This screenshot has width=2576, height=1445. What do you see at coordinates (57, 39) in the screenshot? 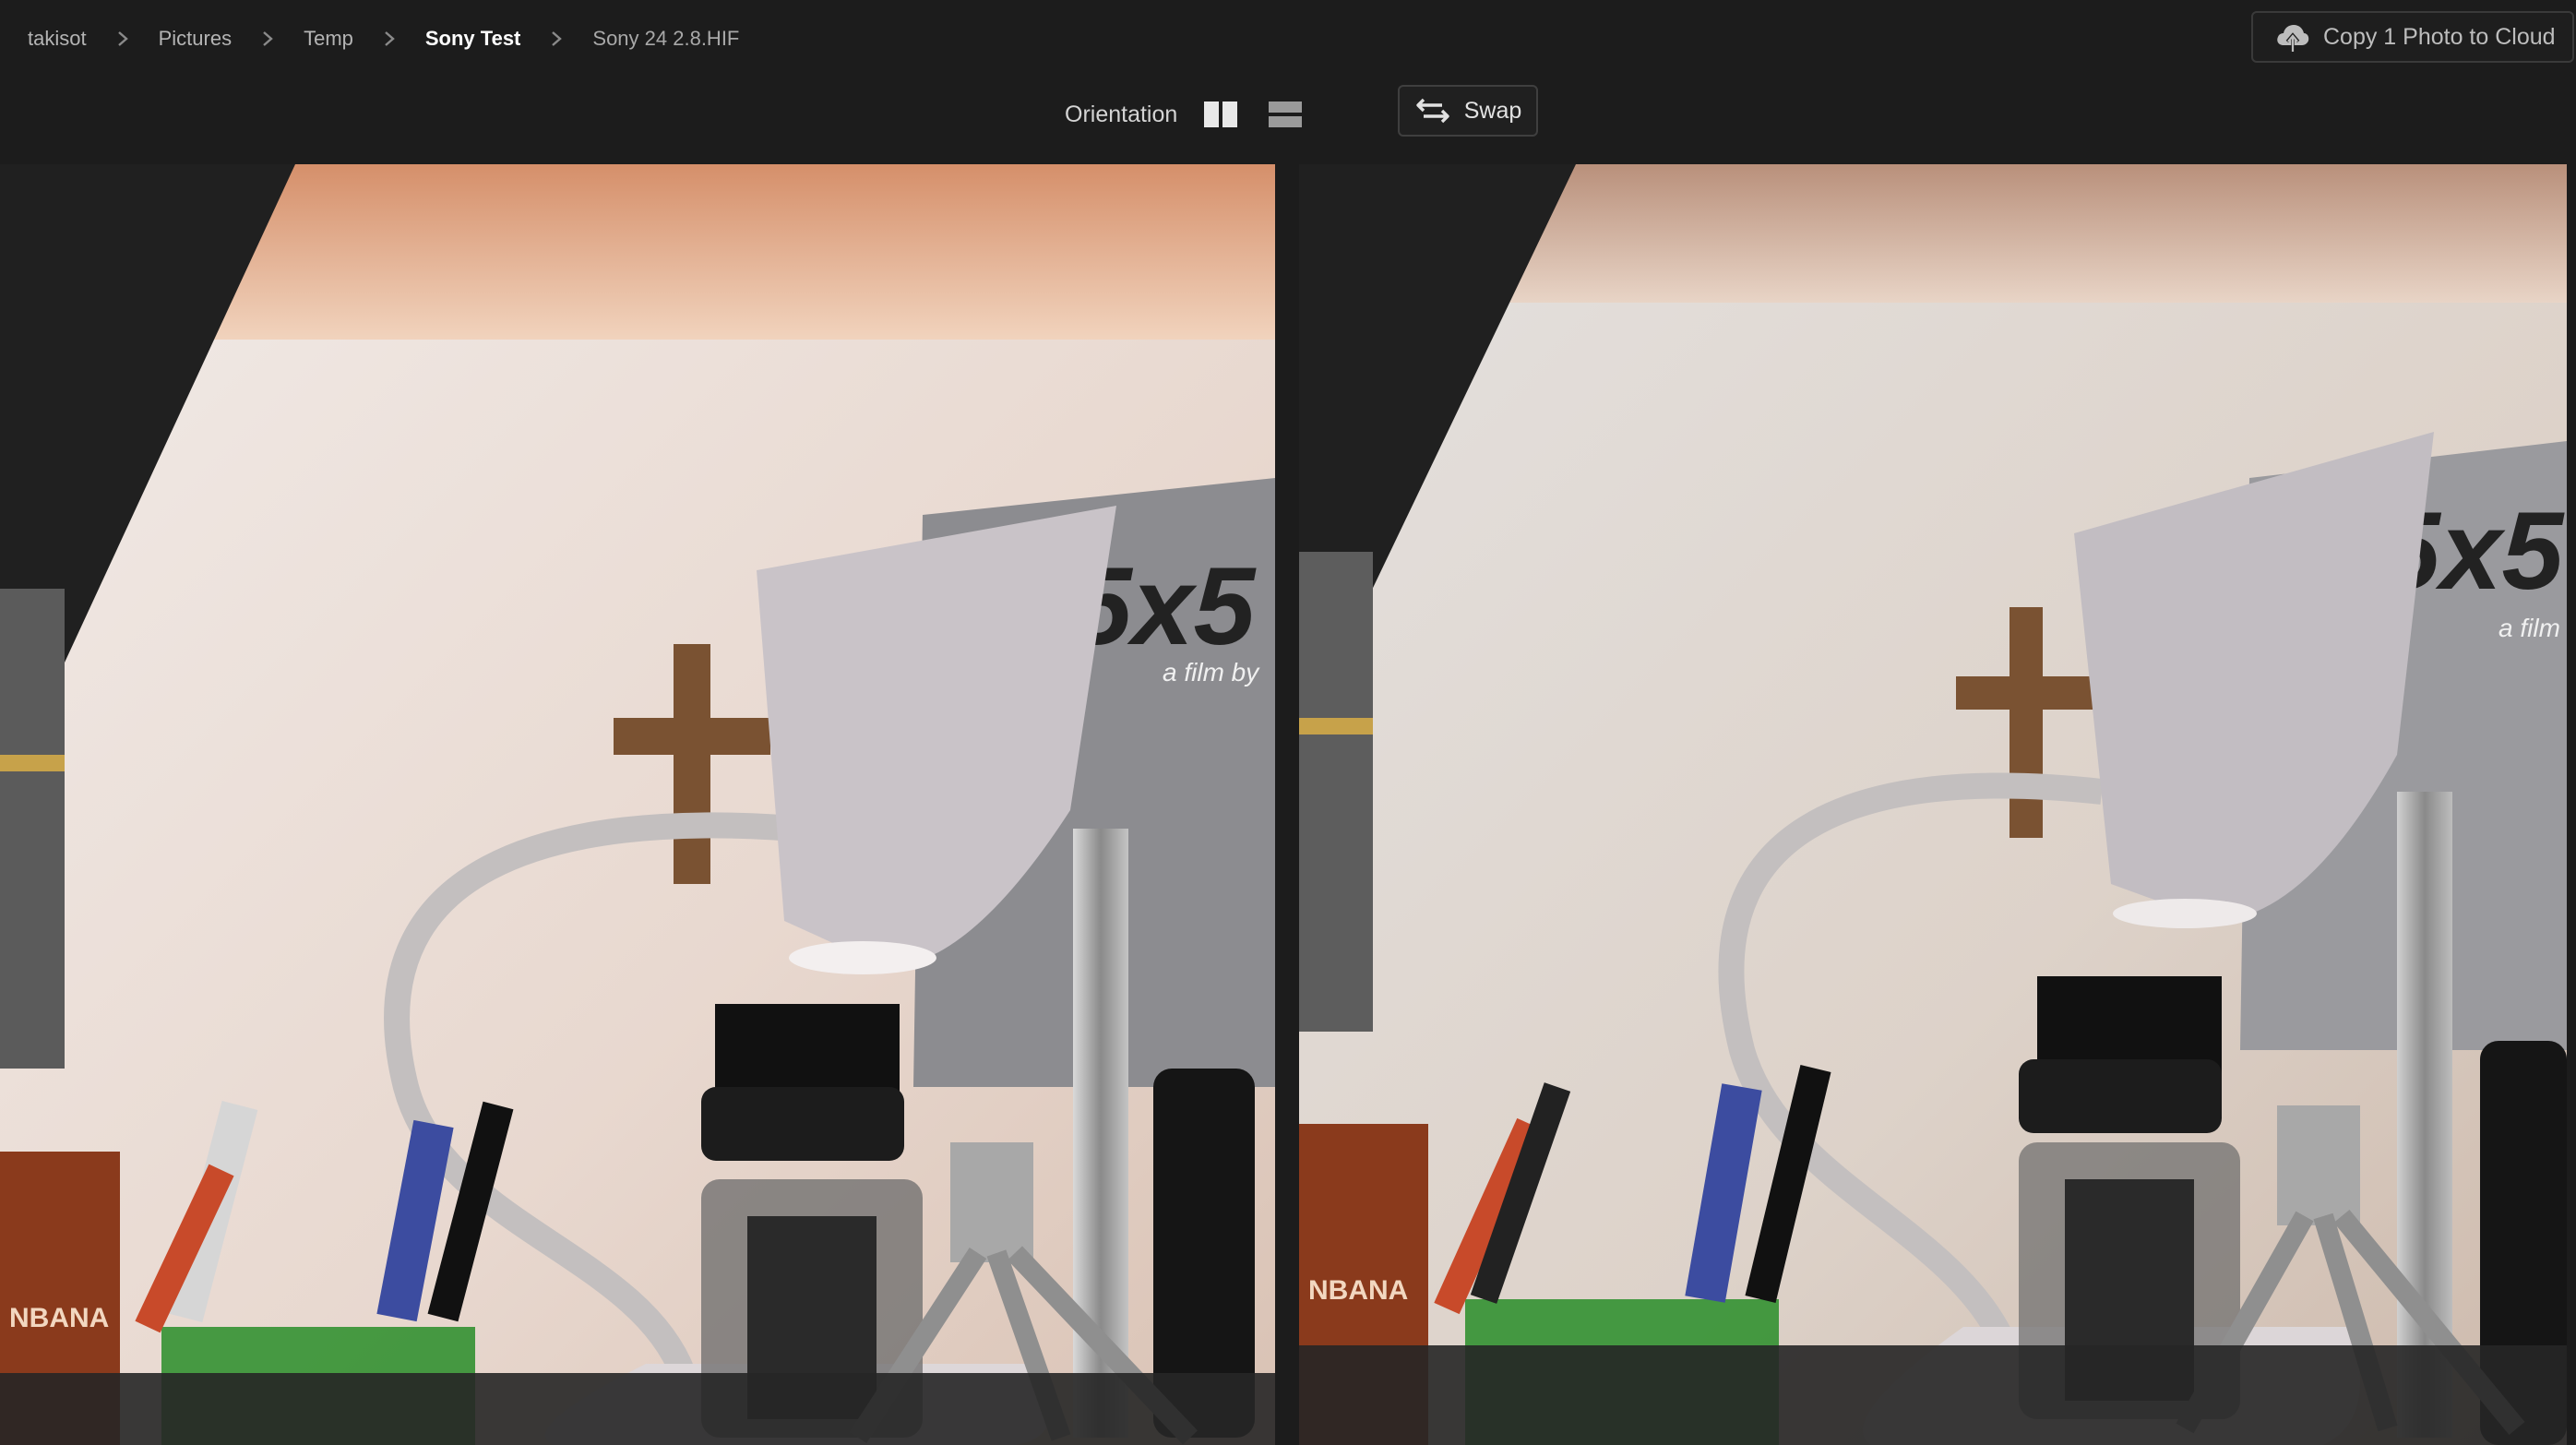
I see `breadcrumb-takisot: takisot` at bounding box center [57, 39].